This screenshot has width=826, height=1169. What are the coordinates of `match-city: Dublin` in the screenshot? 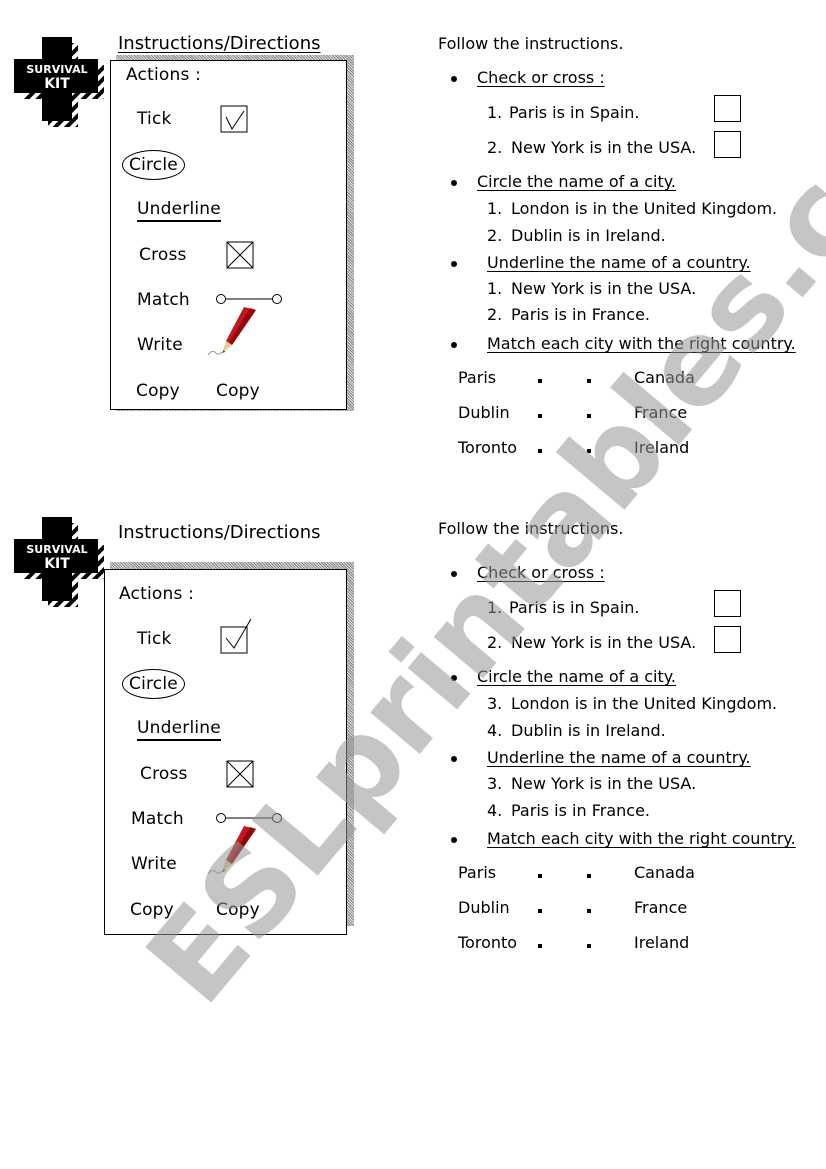 It's located at (484, 907).